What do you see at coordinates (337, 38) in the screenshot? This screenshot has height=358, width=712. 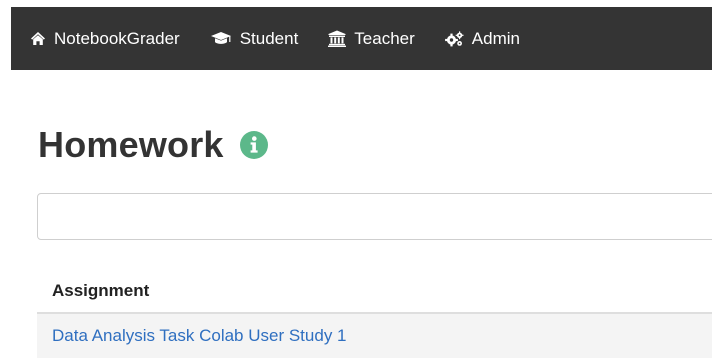 I see `university-icon` at bounding box center [337, 38].